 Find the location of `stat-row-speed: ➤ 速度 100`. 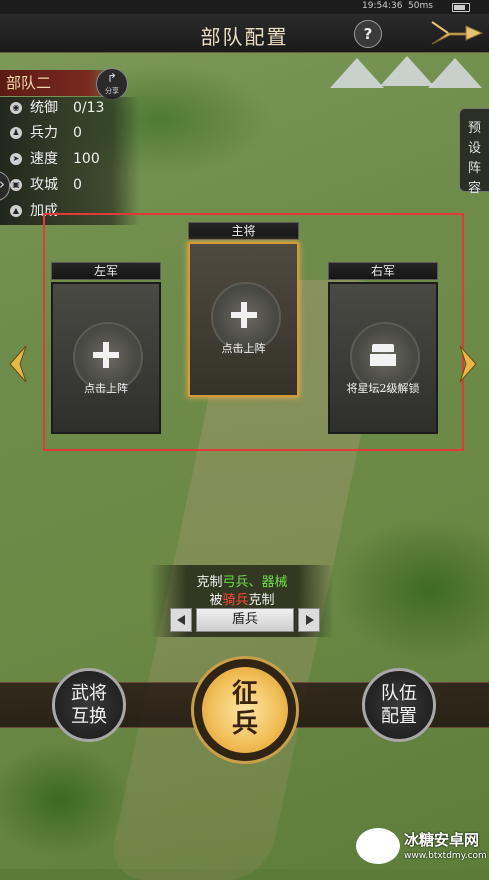

stat-row-speed: ➤ 速度 100 is located at coordinates (70, 159).